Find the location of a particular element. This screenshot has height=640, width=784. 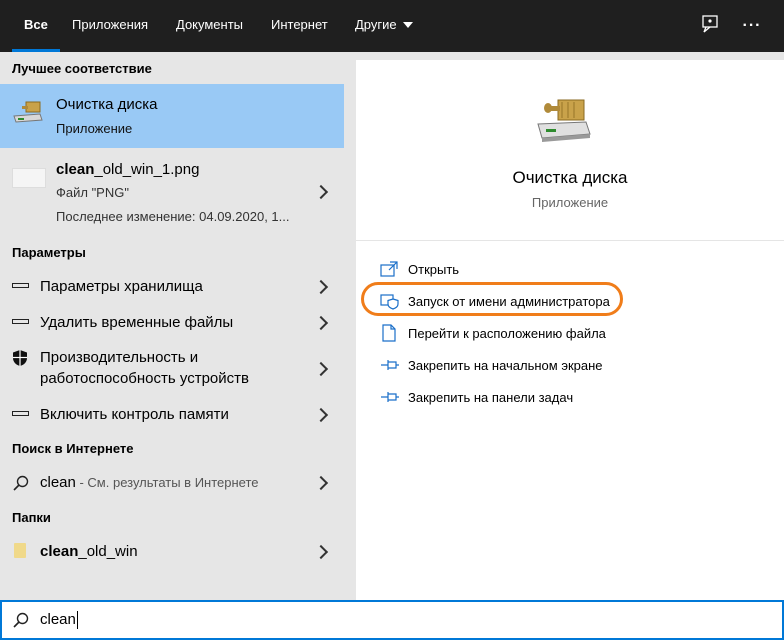

settings-item-storage-sense: Включить контроль памяти is located at coordinates (172, 415).